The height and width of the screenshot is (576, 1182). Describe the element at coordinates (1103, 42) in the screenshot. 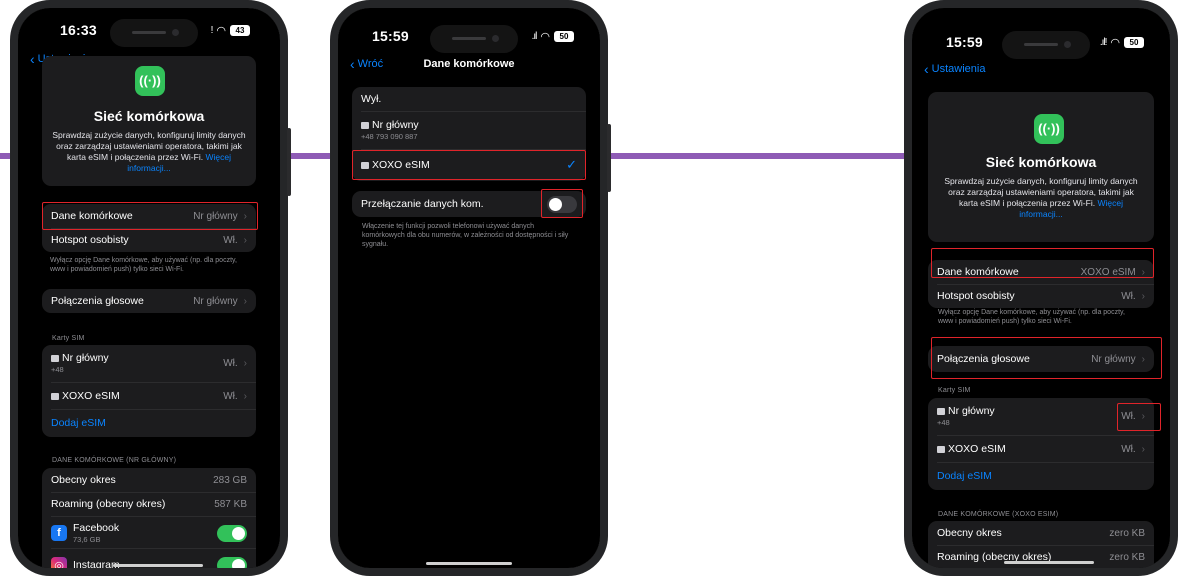

I see `signal-icon: .ıl!` at that location.